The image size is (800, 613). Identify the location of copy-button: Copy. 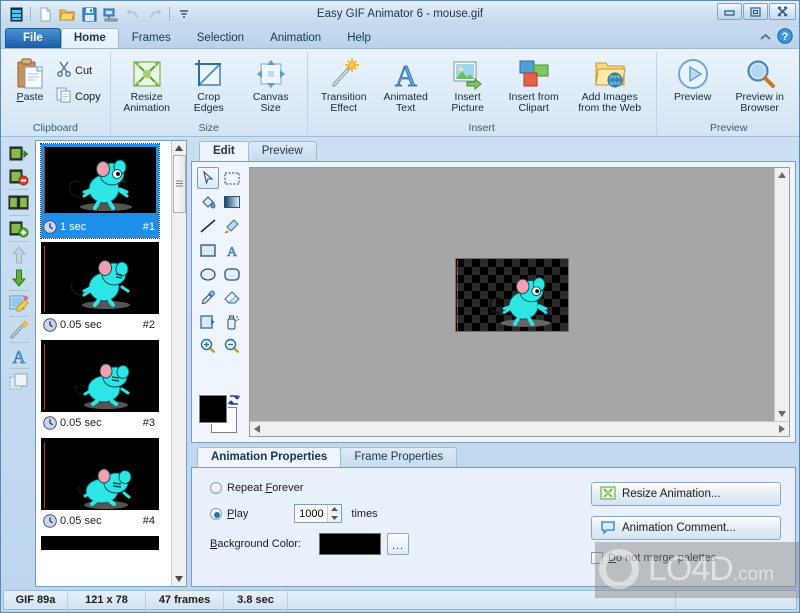
(79, 96).